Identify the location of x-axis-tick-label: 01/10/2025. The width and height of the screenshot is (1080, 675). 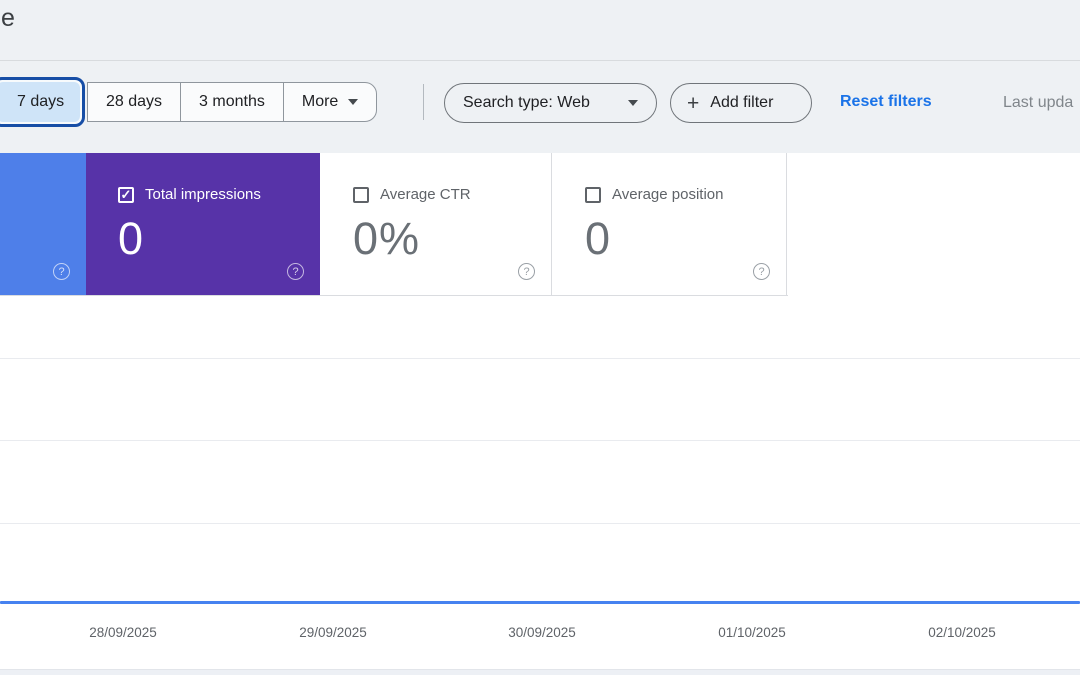
(752, 632).